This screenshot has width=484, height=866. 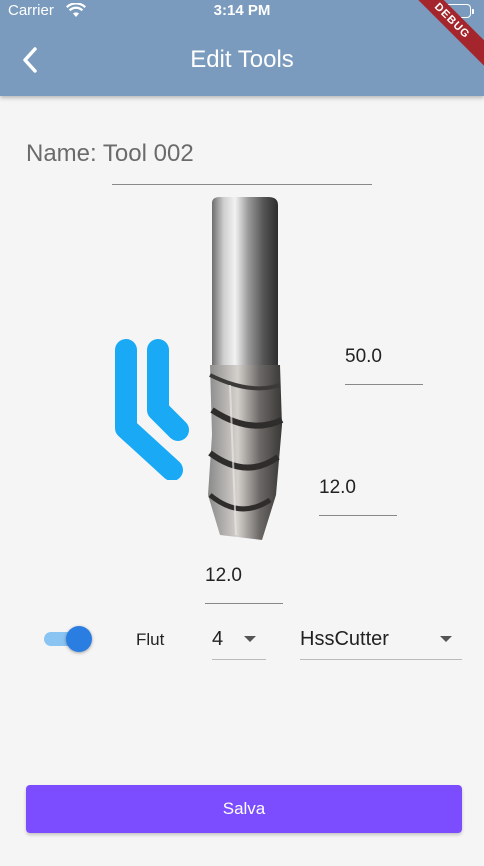 What do you see at coordinates (244, 584) in the screenshot?
I see `diameter-field: 12.0` at bounding box center [244, 584].